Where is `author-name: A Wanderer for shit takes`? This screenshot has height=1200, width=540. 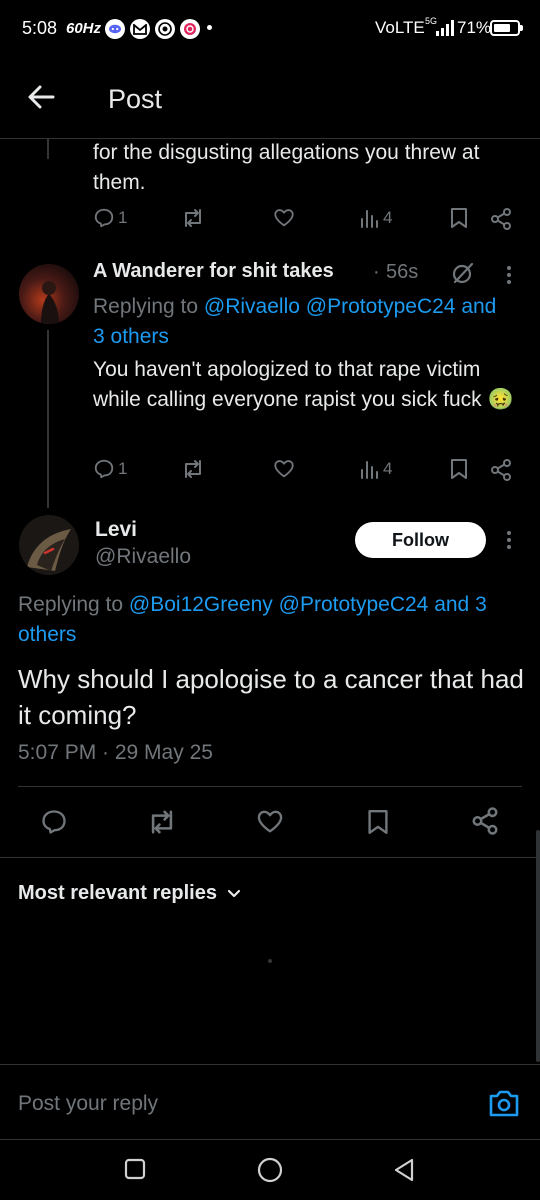 author-name: A Wanderer for shit takes is located at coordinates (213, 271).